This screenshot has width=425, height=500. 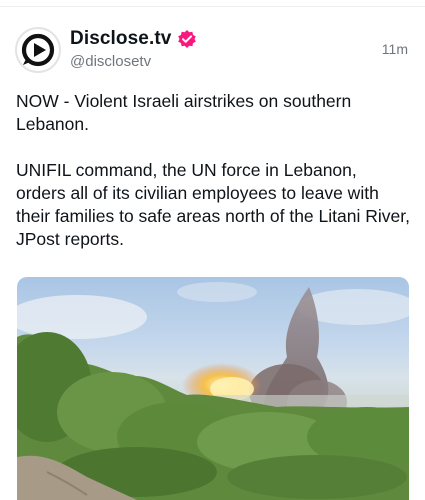 I want to click on avatar, so click(x=38, y=50).